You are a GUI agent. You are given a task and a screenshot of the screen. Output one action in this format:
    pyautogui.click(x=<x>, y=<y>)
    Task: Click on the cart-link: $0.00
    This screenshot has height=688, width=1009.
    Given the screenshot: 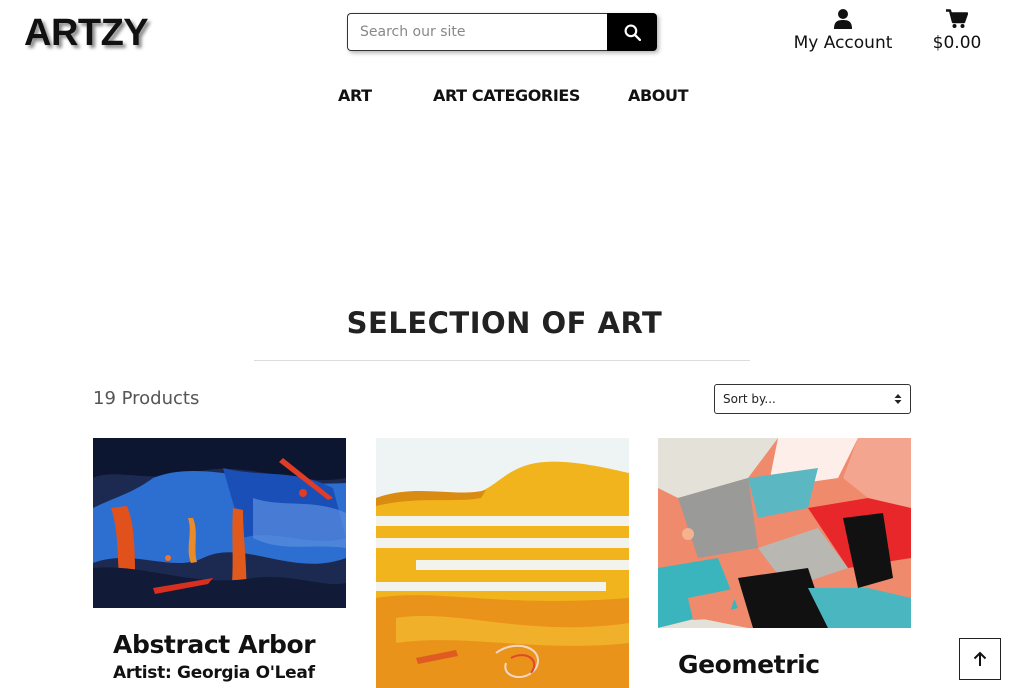 What is the action you would take?
    pyautogui.click(x=957, y=30)
    